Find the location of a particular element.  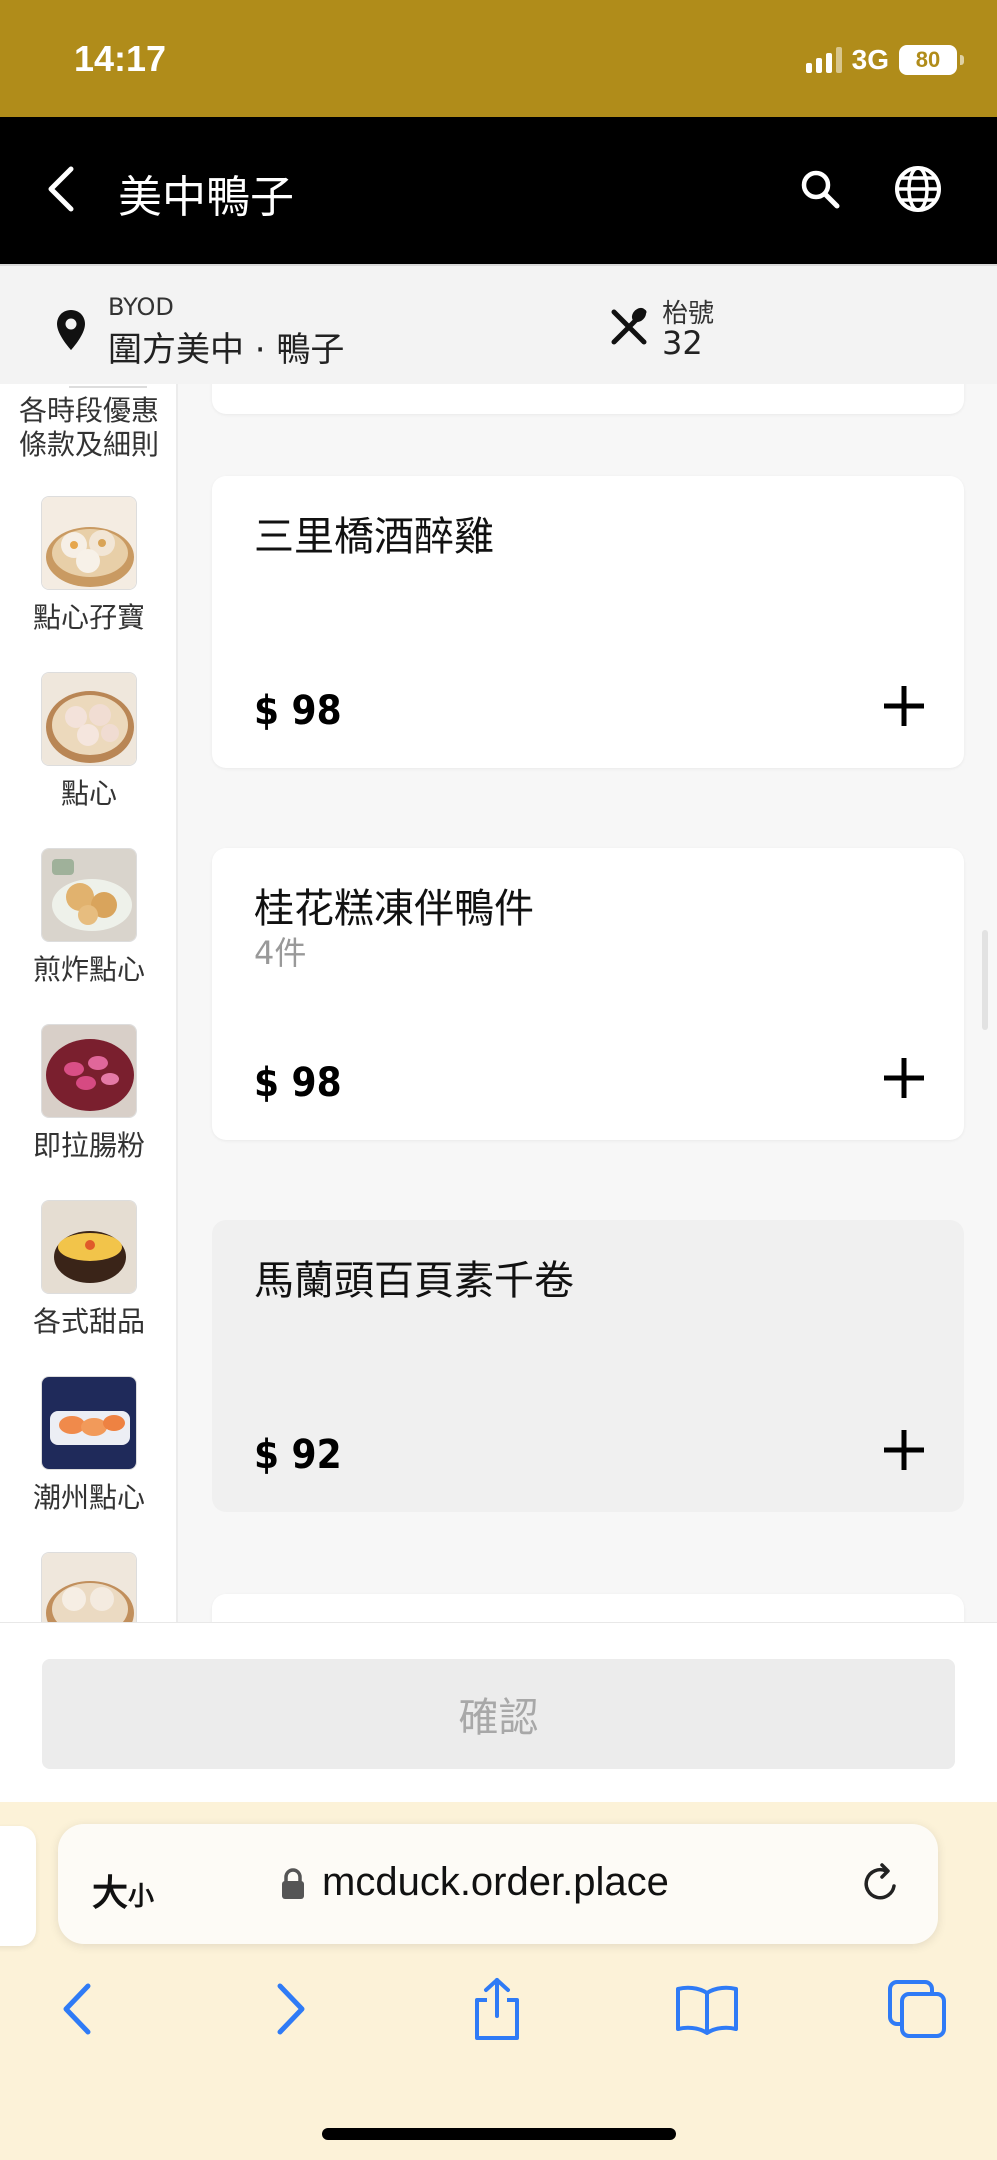

confirm-button: 確認 is located at coordinates (498, 1714).